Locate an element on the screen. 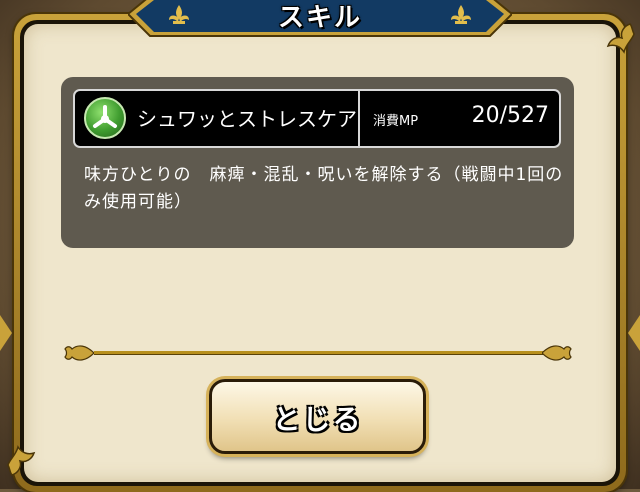 Image resolution: width=640 pixels, height=492 pixels. divider-ornament-left-icon is located at coordinates (79, 353).